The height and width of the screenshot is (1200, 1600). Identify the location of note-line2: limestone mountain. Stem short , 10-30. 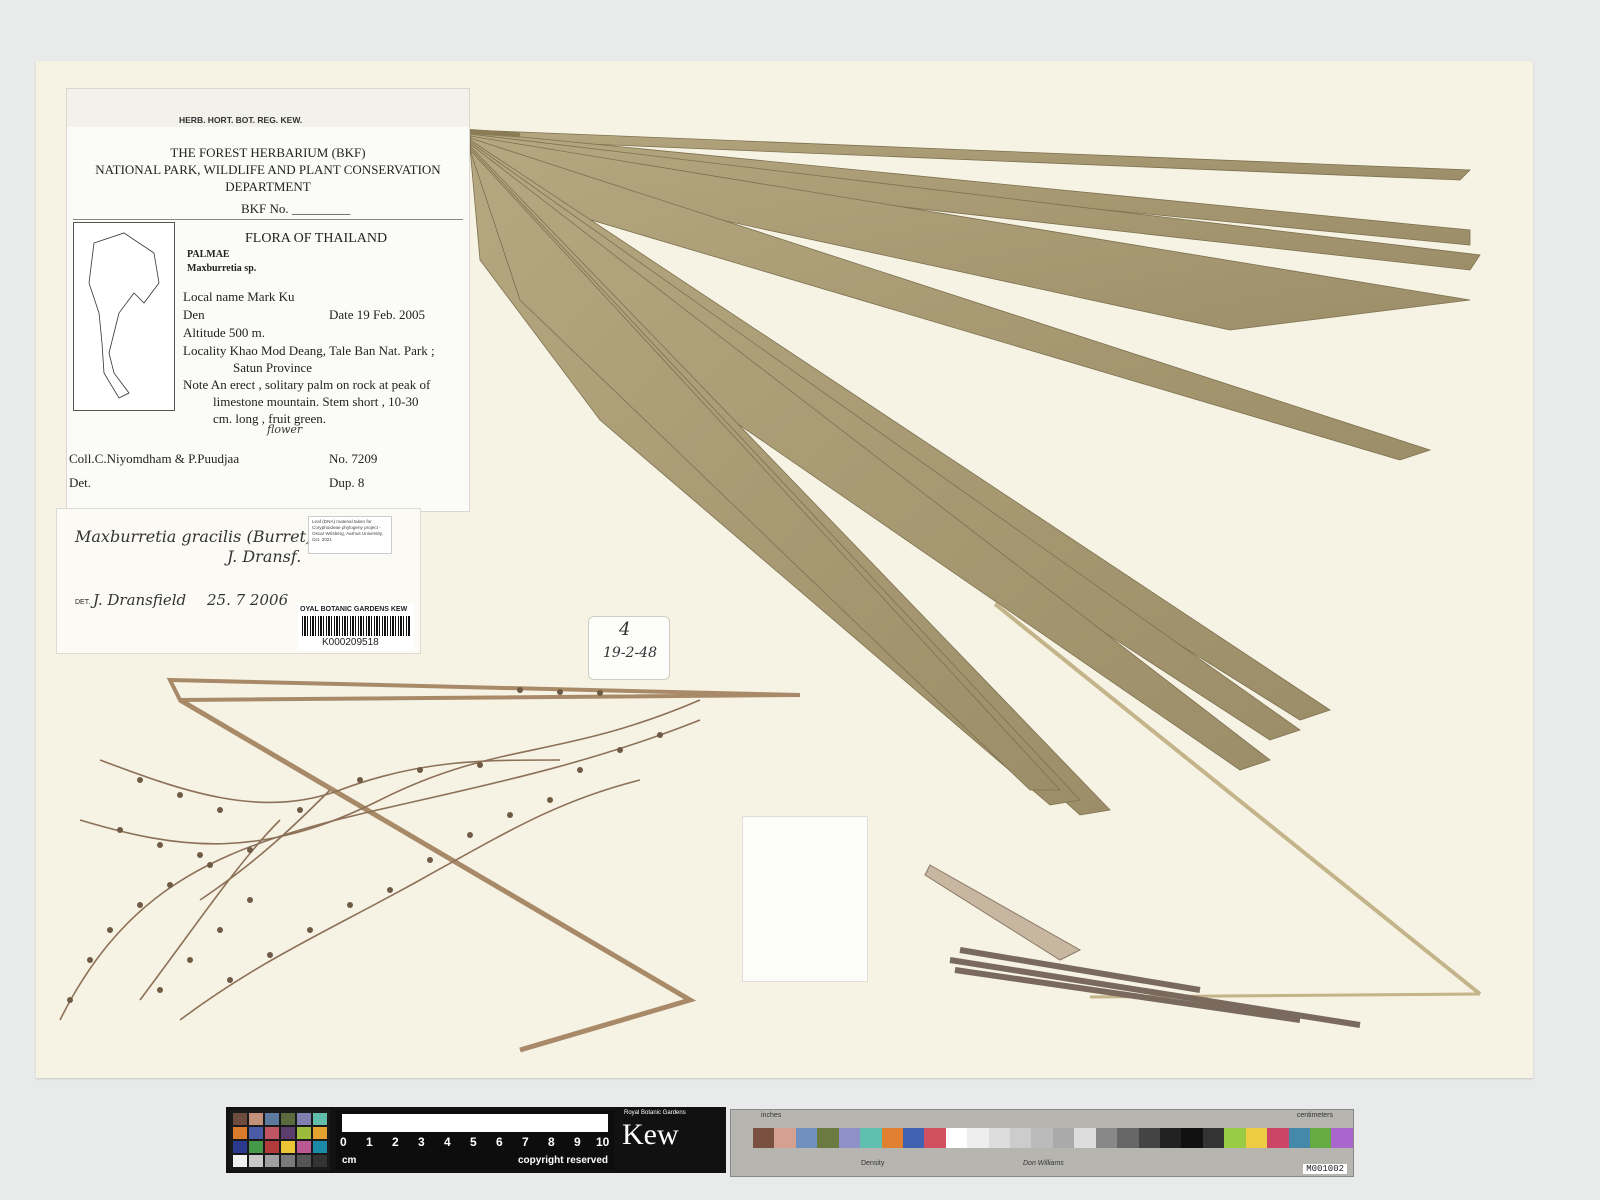
(316, 401).